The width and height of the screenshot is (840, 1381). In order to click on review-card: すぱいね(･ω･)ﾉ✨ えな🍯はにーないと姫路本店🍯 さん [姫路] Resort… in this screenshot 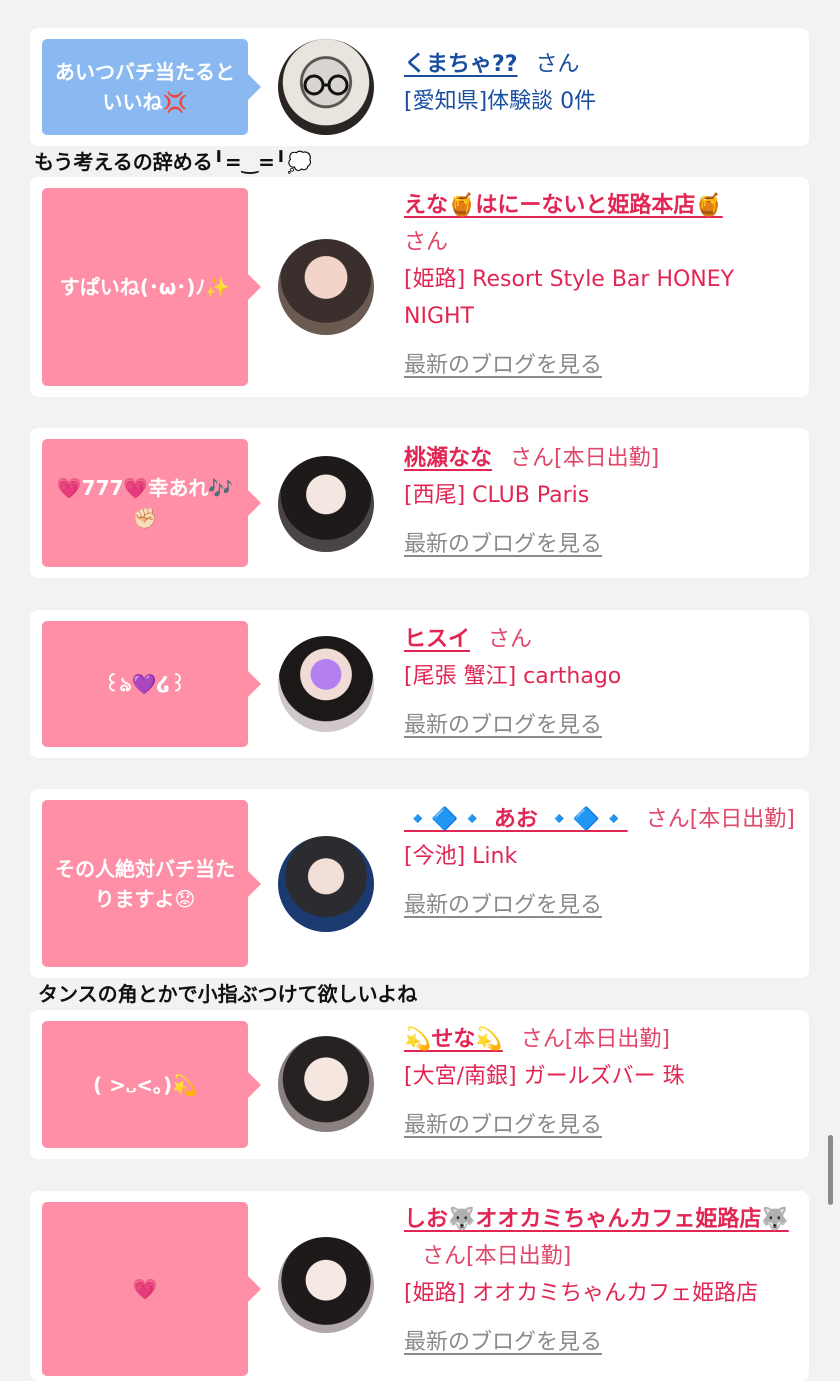, I will do `click(419, 287)`.